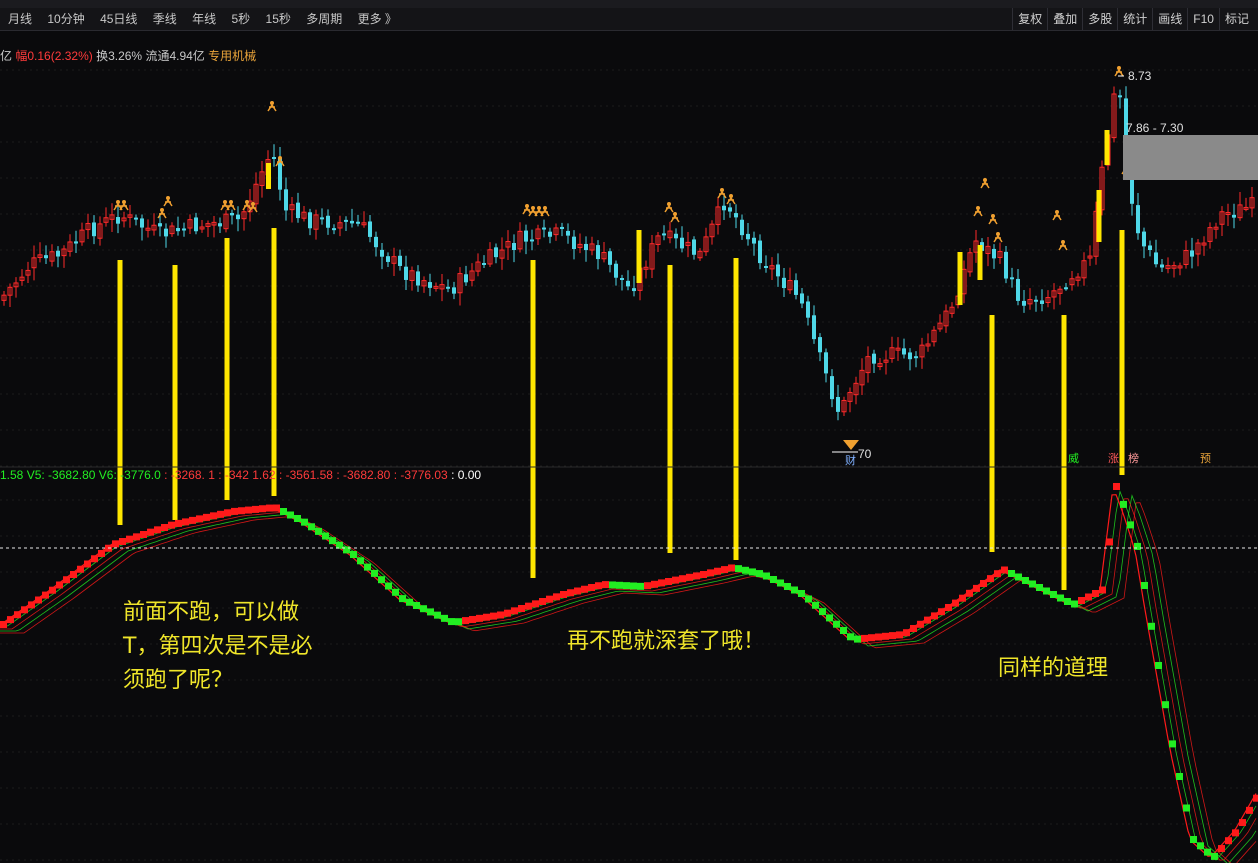 The width and height of the screenshot is (1258, 863). What do you see at coordinates (20, 19) in the screenshot?
I see `tab-monthly: 月线` at bounding box center [20, 19].